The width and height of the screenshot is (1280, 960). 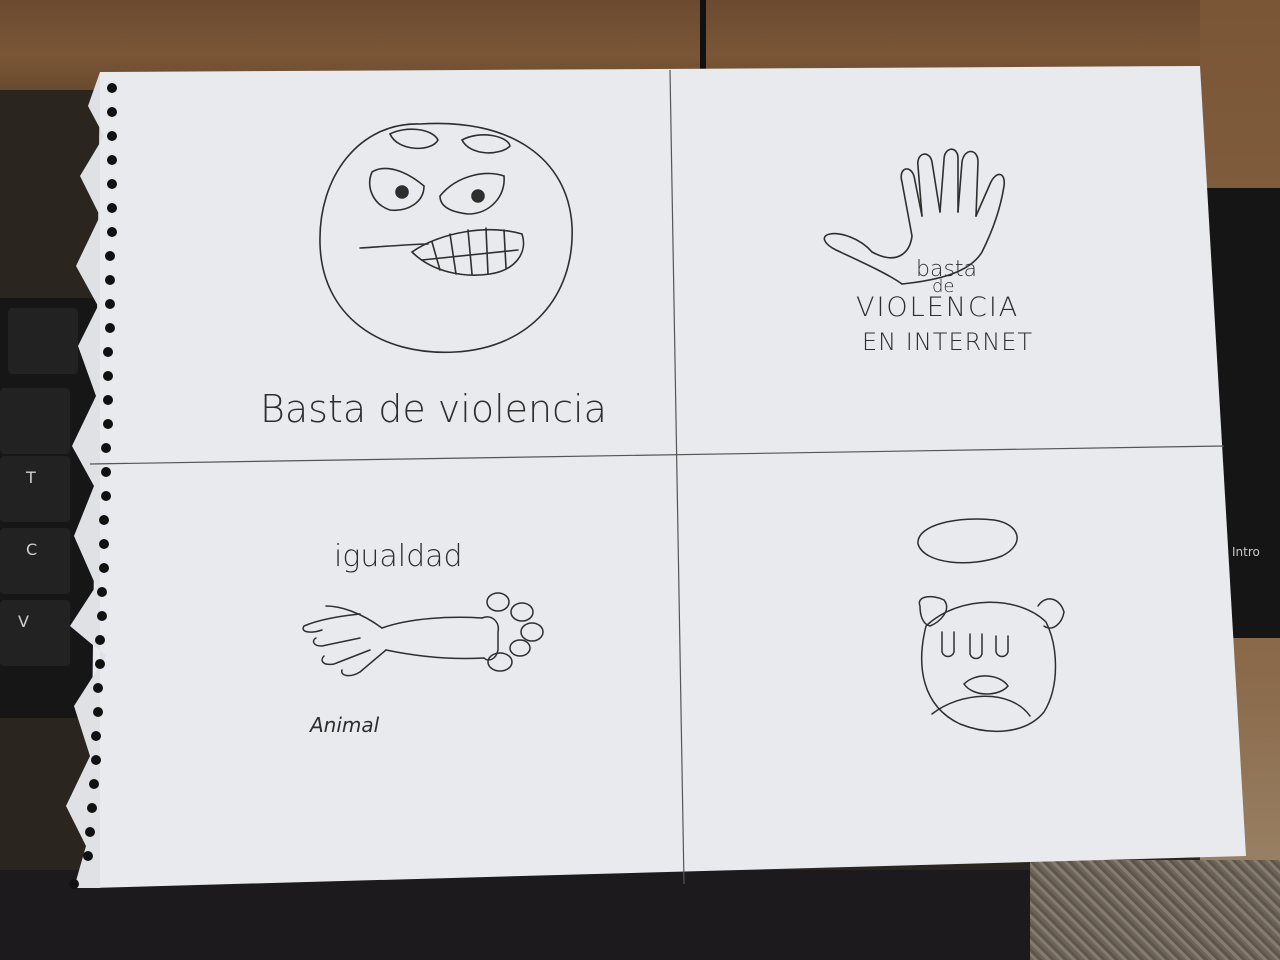 What do you see at coordinates (433, 409) in the screenshot?
I see `caption-basta-de-violencia: Basta de violencia` at bounding box center [433, 409].